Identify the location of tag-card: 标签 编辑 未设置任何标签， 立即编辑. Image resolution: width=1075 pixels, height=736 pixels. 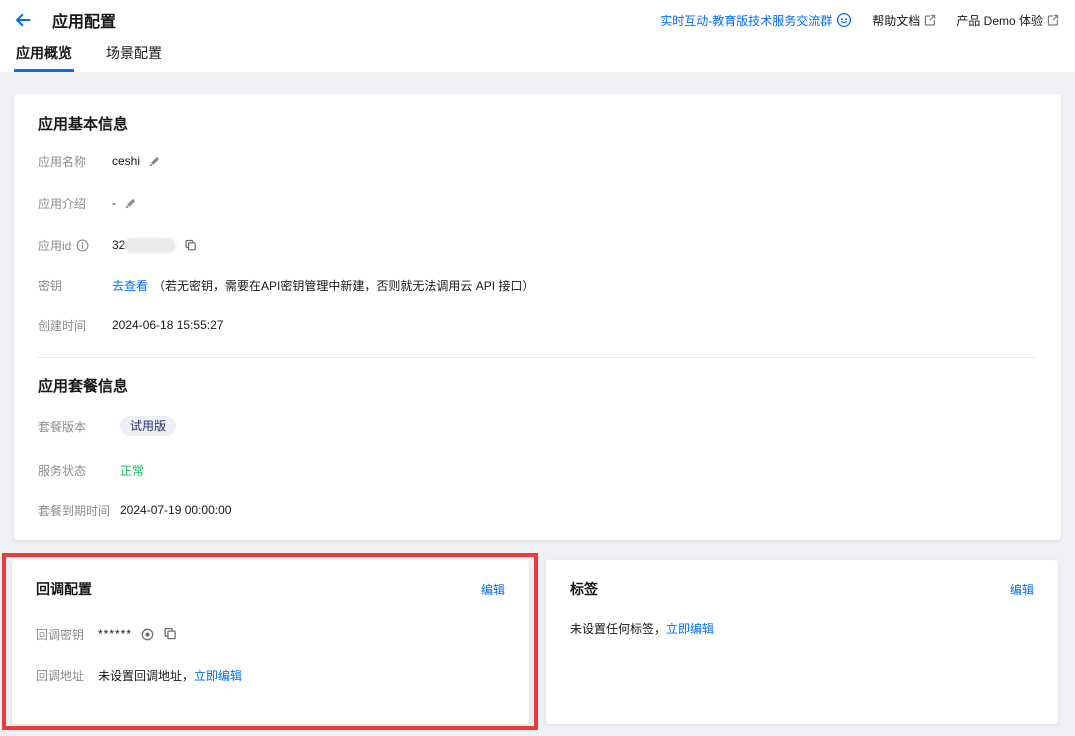
(802, 642).